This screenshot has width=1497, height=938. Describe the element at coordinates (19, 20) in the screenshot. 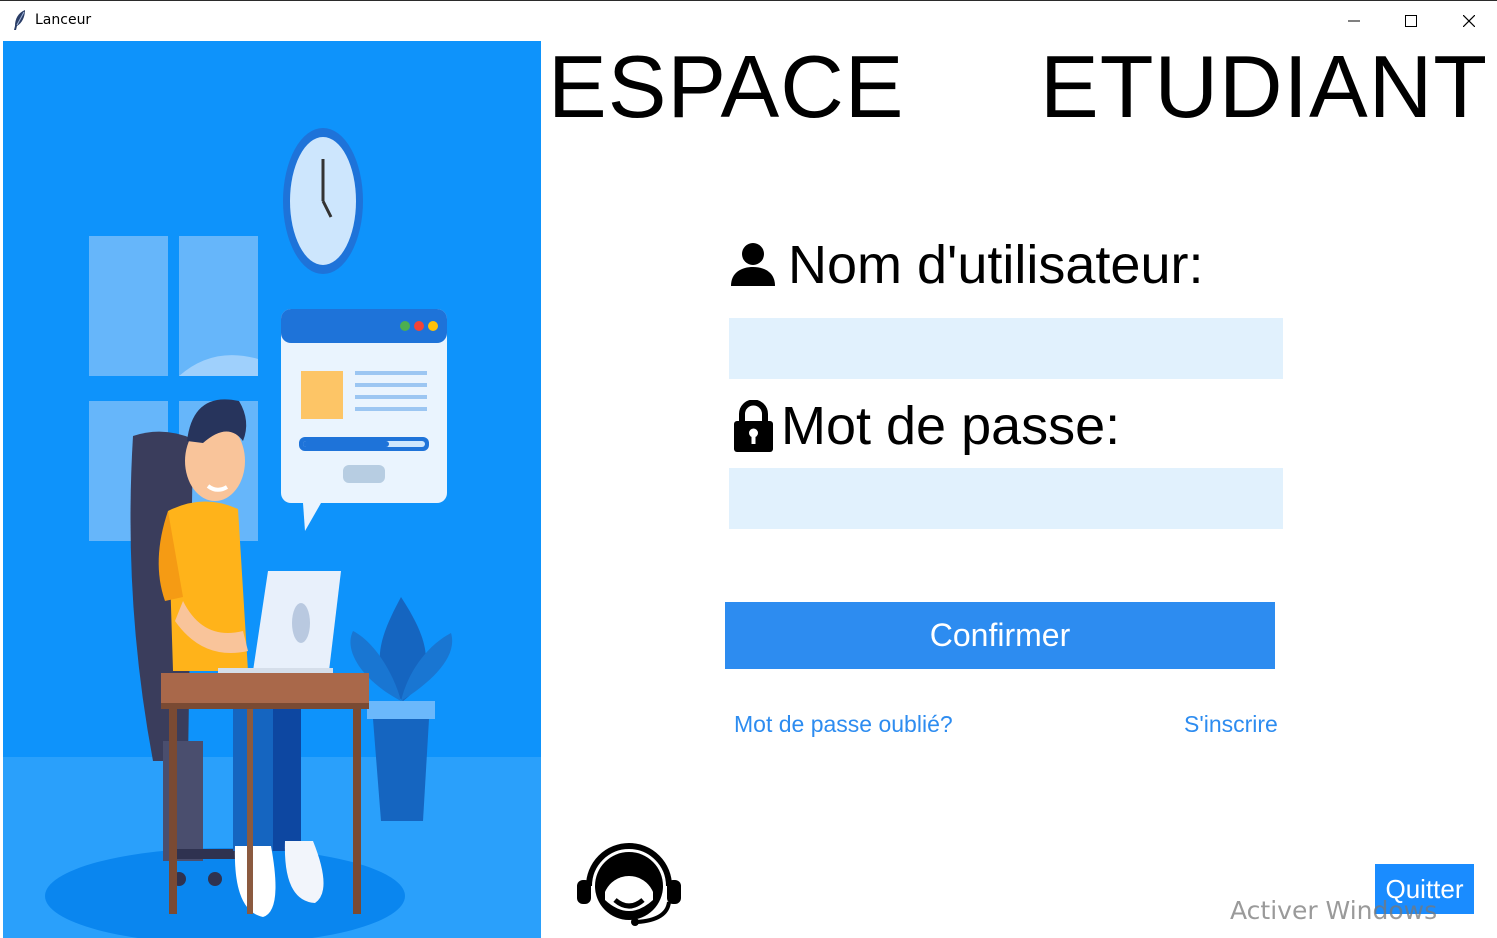

I see `feather-icon` at that location.